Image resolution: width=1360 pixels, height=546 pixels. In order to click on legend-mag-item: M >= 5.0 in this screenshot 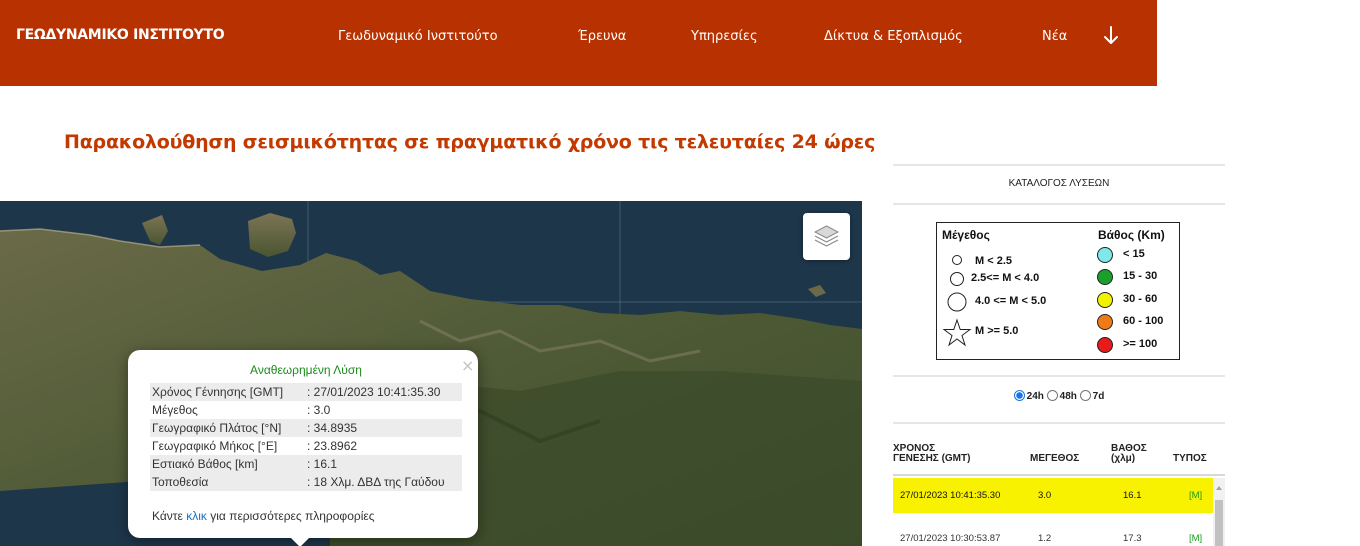, I will do `click(997, 331)`.